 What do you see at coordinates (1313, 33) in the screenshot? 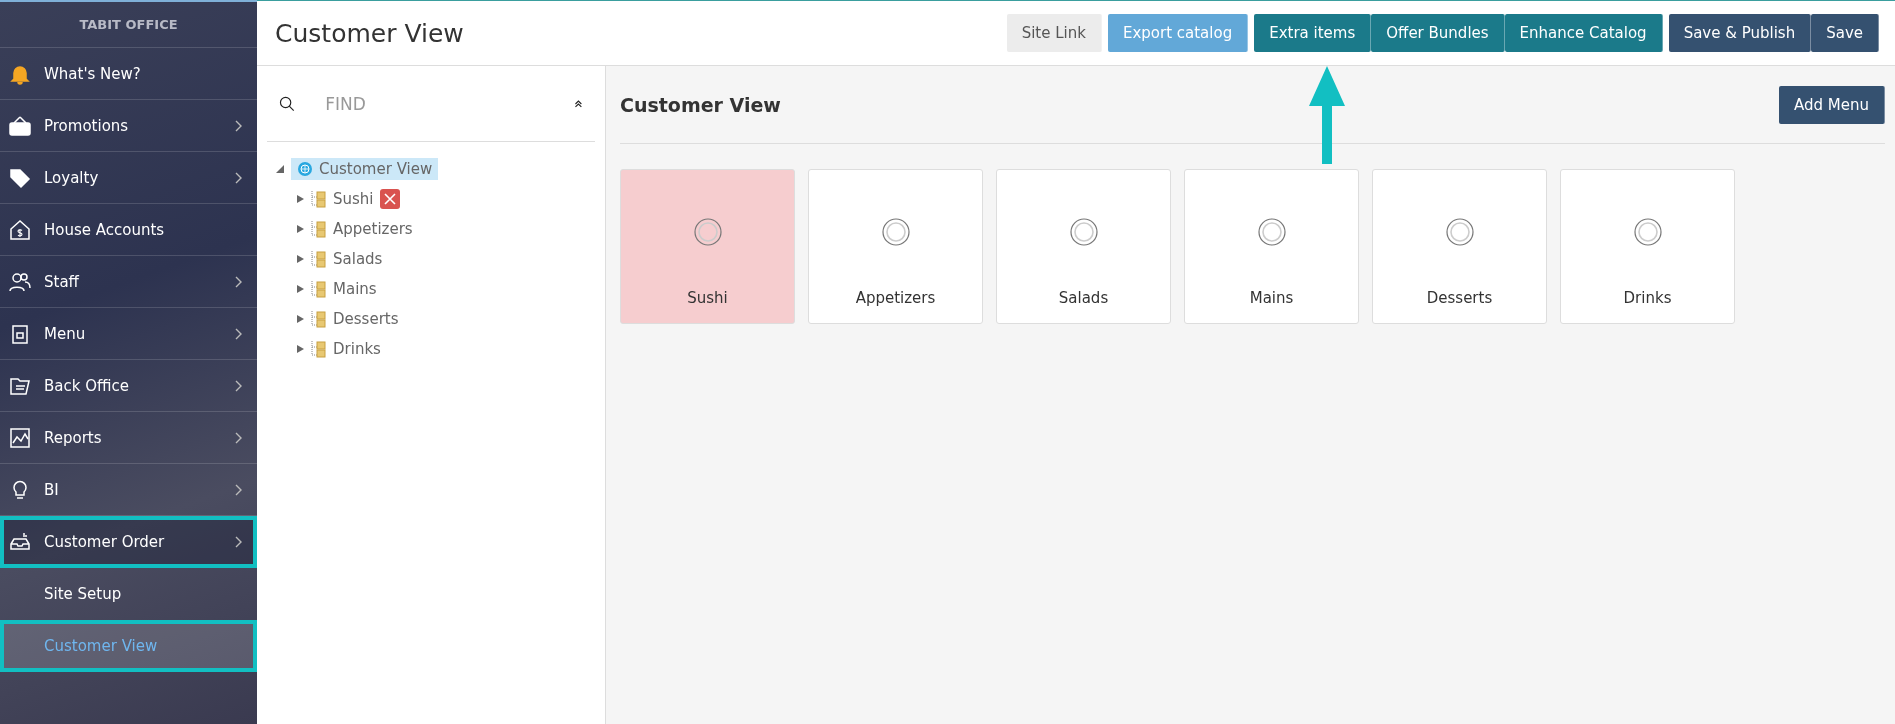
I see `toolbar-button: Extra items` at bounding box center [1313, 33].